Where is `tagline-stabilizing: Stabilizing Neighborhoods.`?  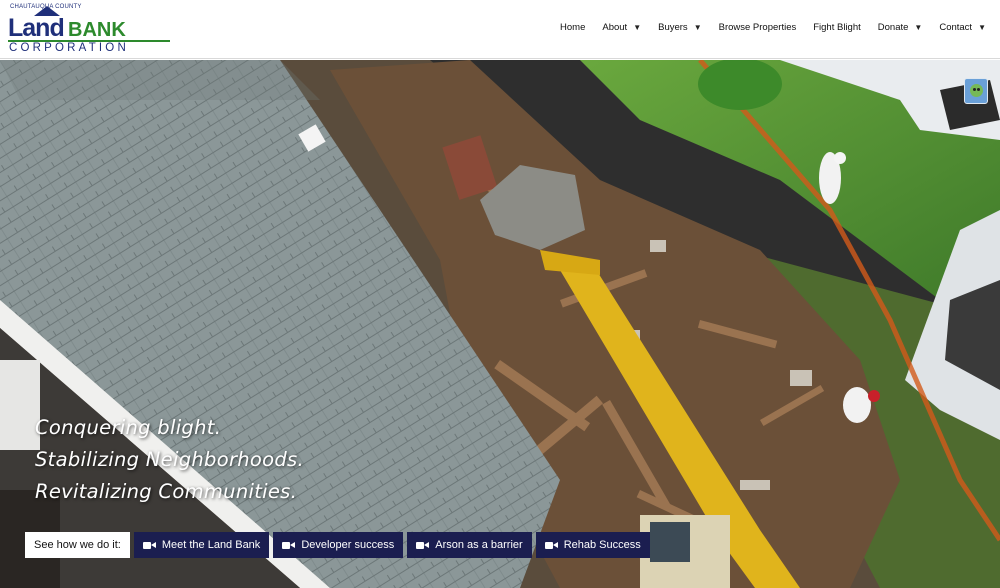
tagline-stabilizing: Stabilizing Neighborhoods. is located at coordinates (170, 459).